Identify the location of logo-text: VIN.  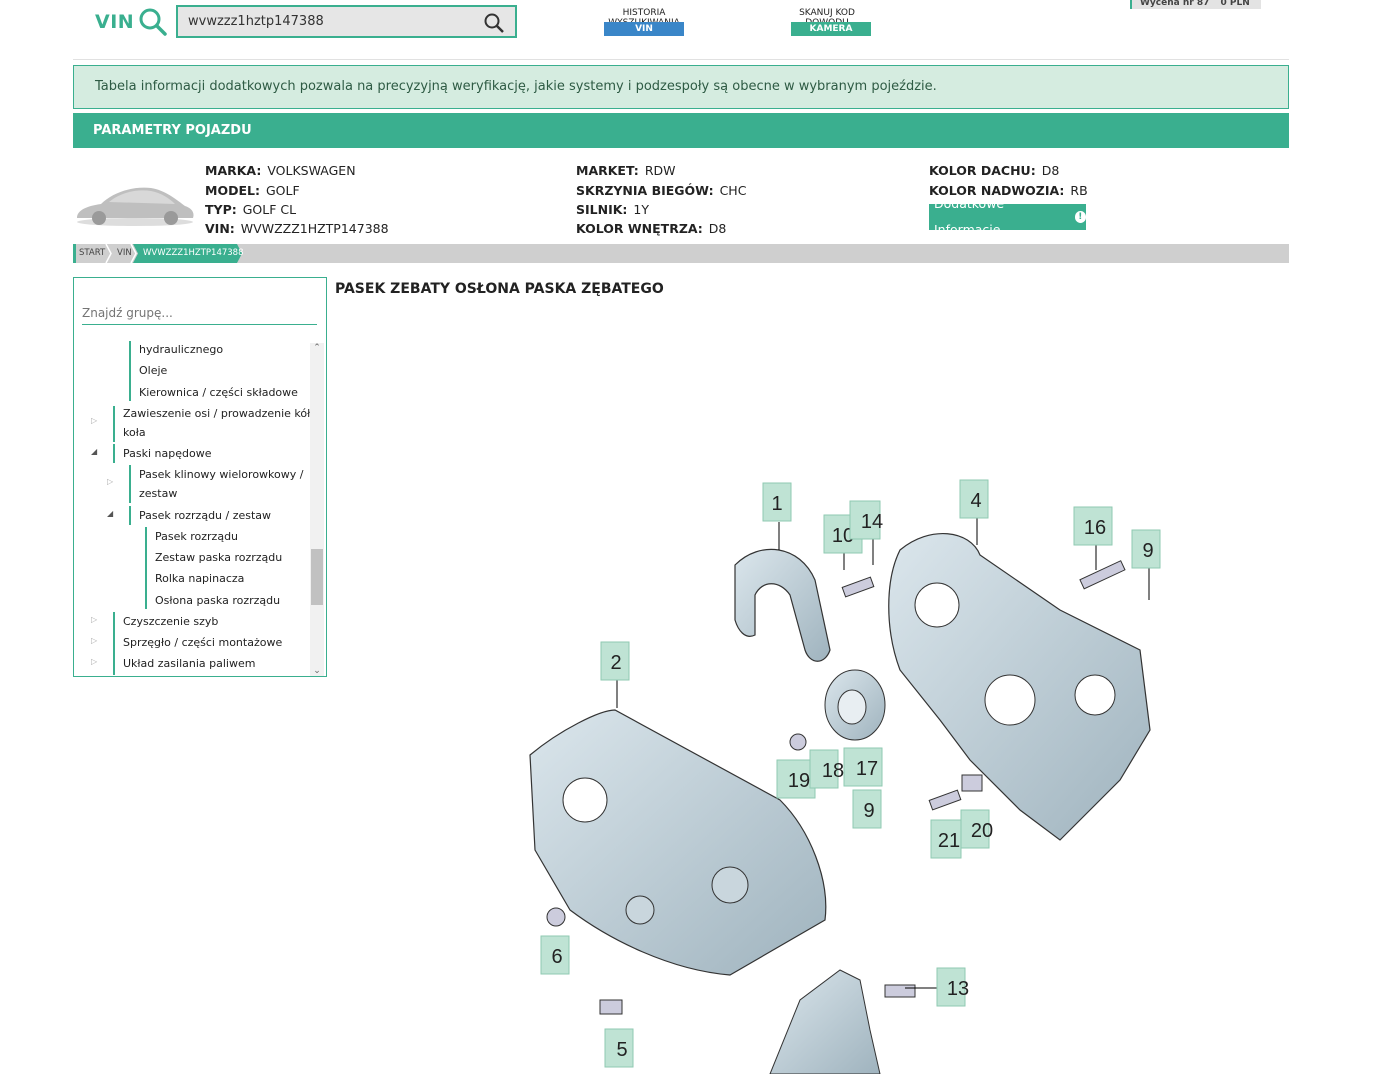
(115, 22).